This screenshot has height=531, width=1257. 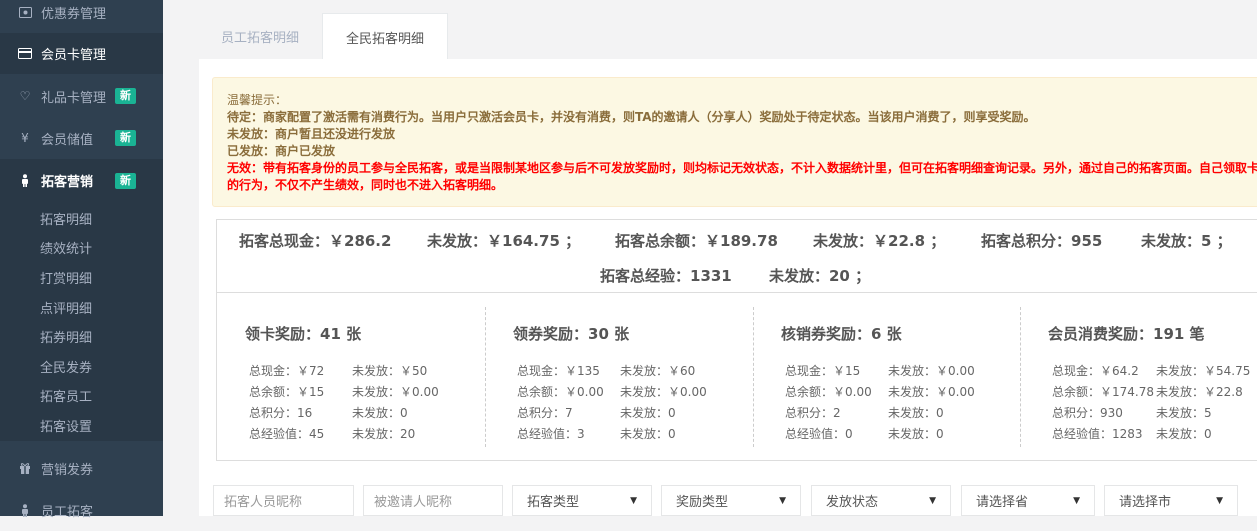 I want to click on sidebar-item-member-deposit: ¥ 会员储值 新, so click(x=81, y=138).